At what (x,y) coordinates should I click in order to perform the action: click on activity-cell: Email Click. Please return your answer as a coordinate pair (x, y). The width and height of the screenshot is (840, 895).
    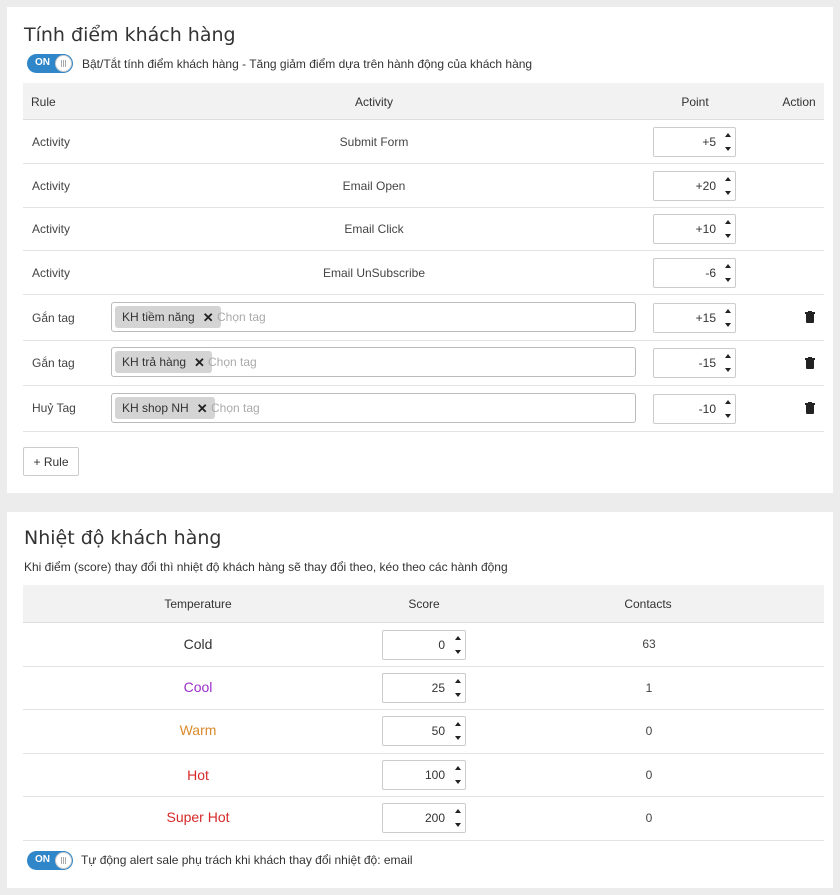
    Looking at the image, I should click on (374, 229).